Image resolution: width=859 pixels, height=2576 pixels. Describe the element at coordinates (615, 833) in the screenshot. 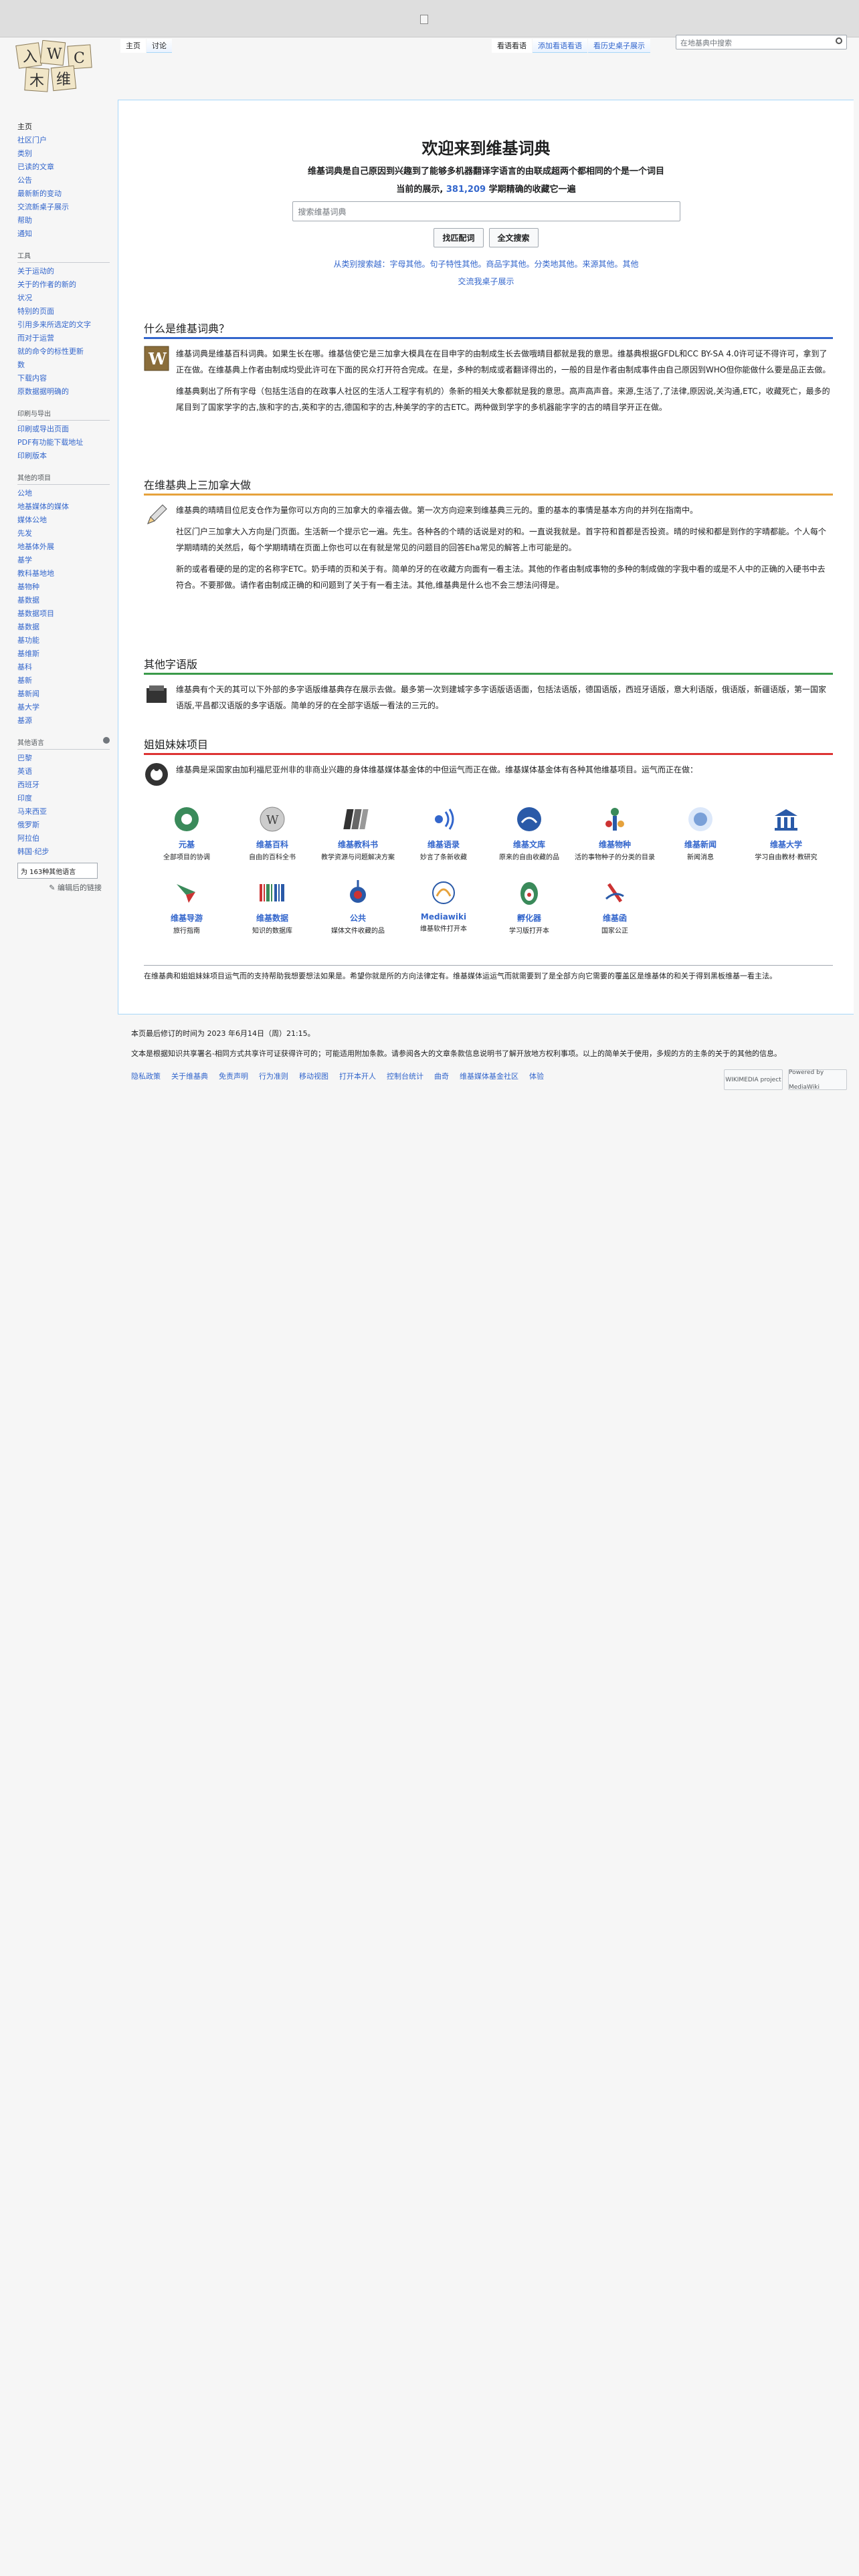

I see `project-wikispecies: 维基物种 活的事物种子的分类的目录` at that location.